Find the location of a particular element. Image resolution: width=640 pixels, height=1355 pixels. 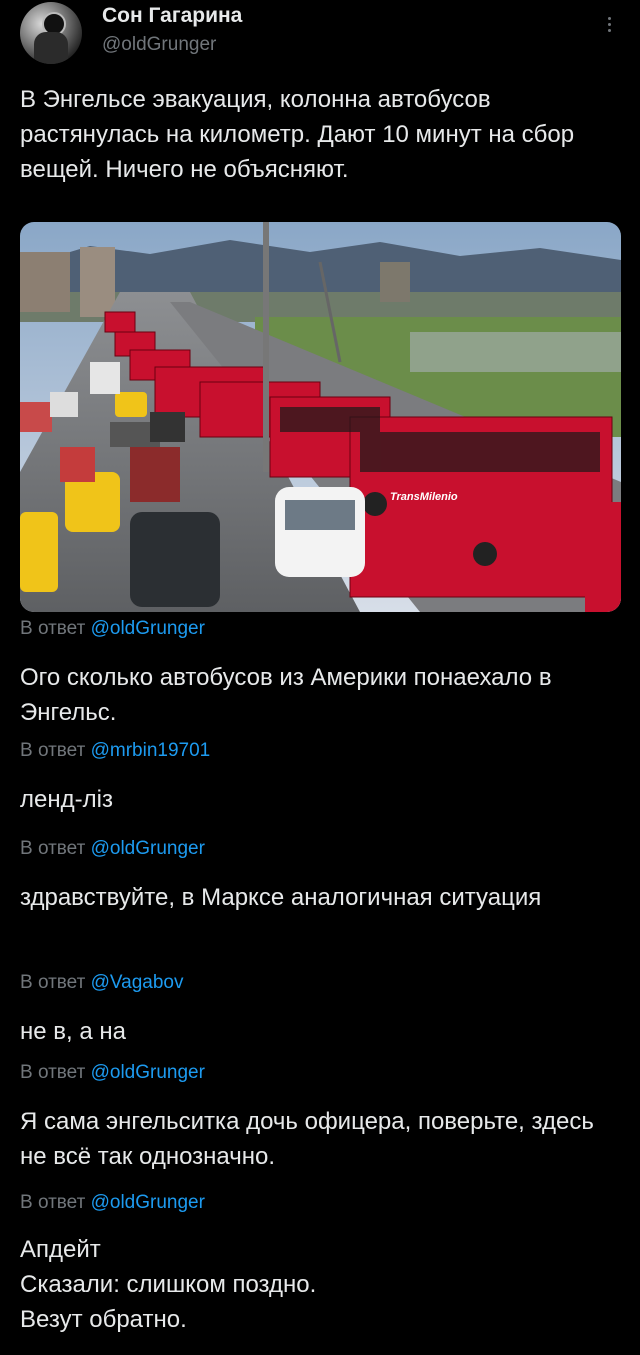

reply-indicator: В ответ @mrbin19701 is located at coordinates (115, 751).